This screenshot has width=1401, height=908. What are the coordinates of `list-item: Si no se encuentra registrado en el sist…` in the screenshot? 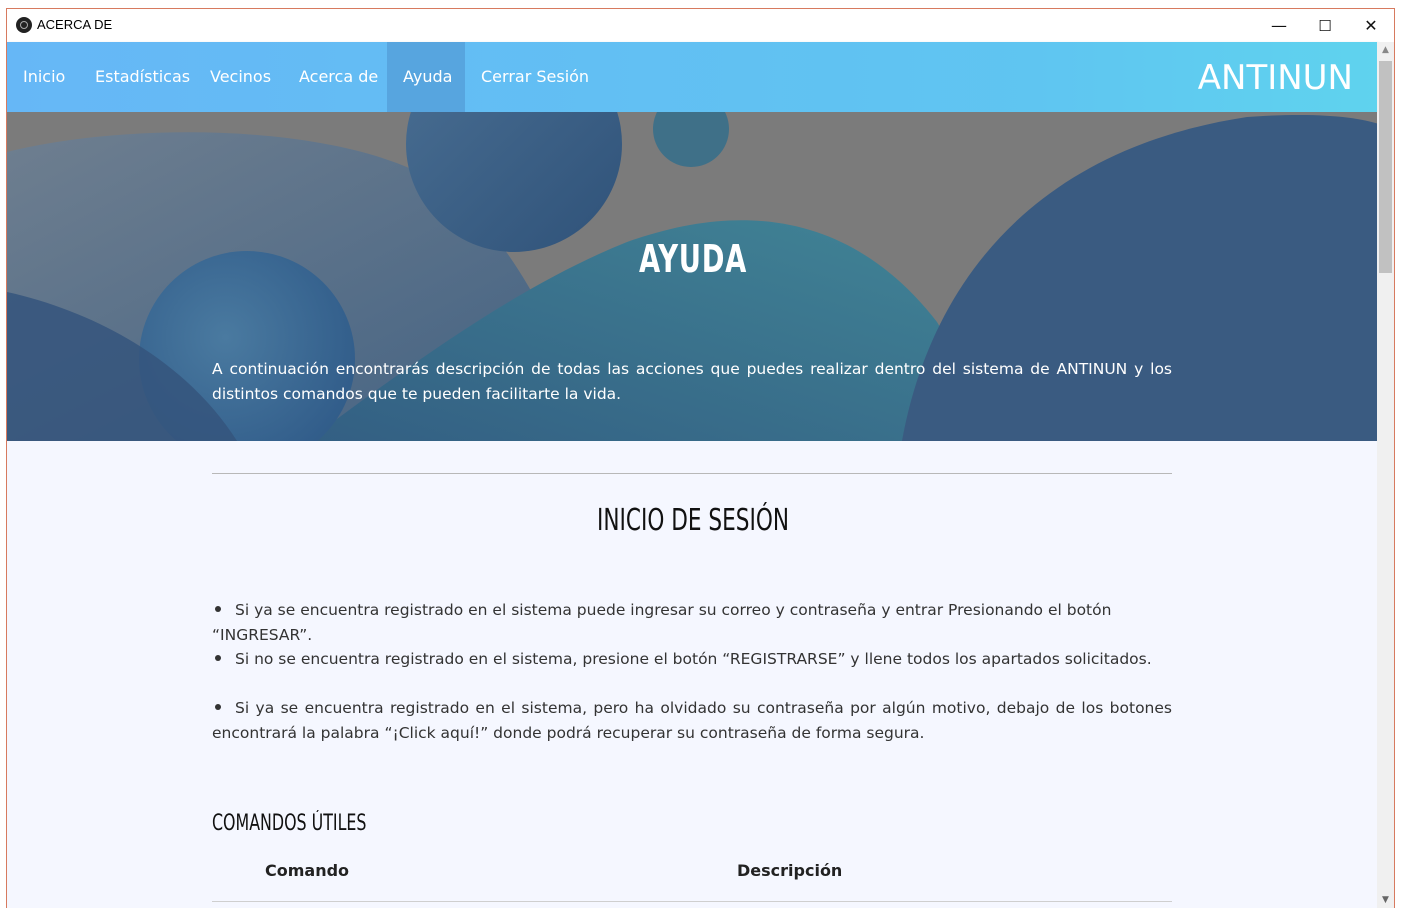 It's located at (692, 659).